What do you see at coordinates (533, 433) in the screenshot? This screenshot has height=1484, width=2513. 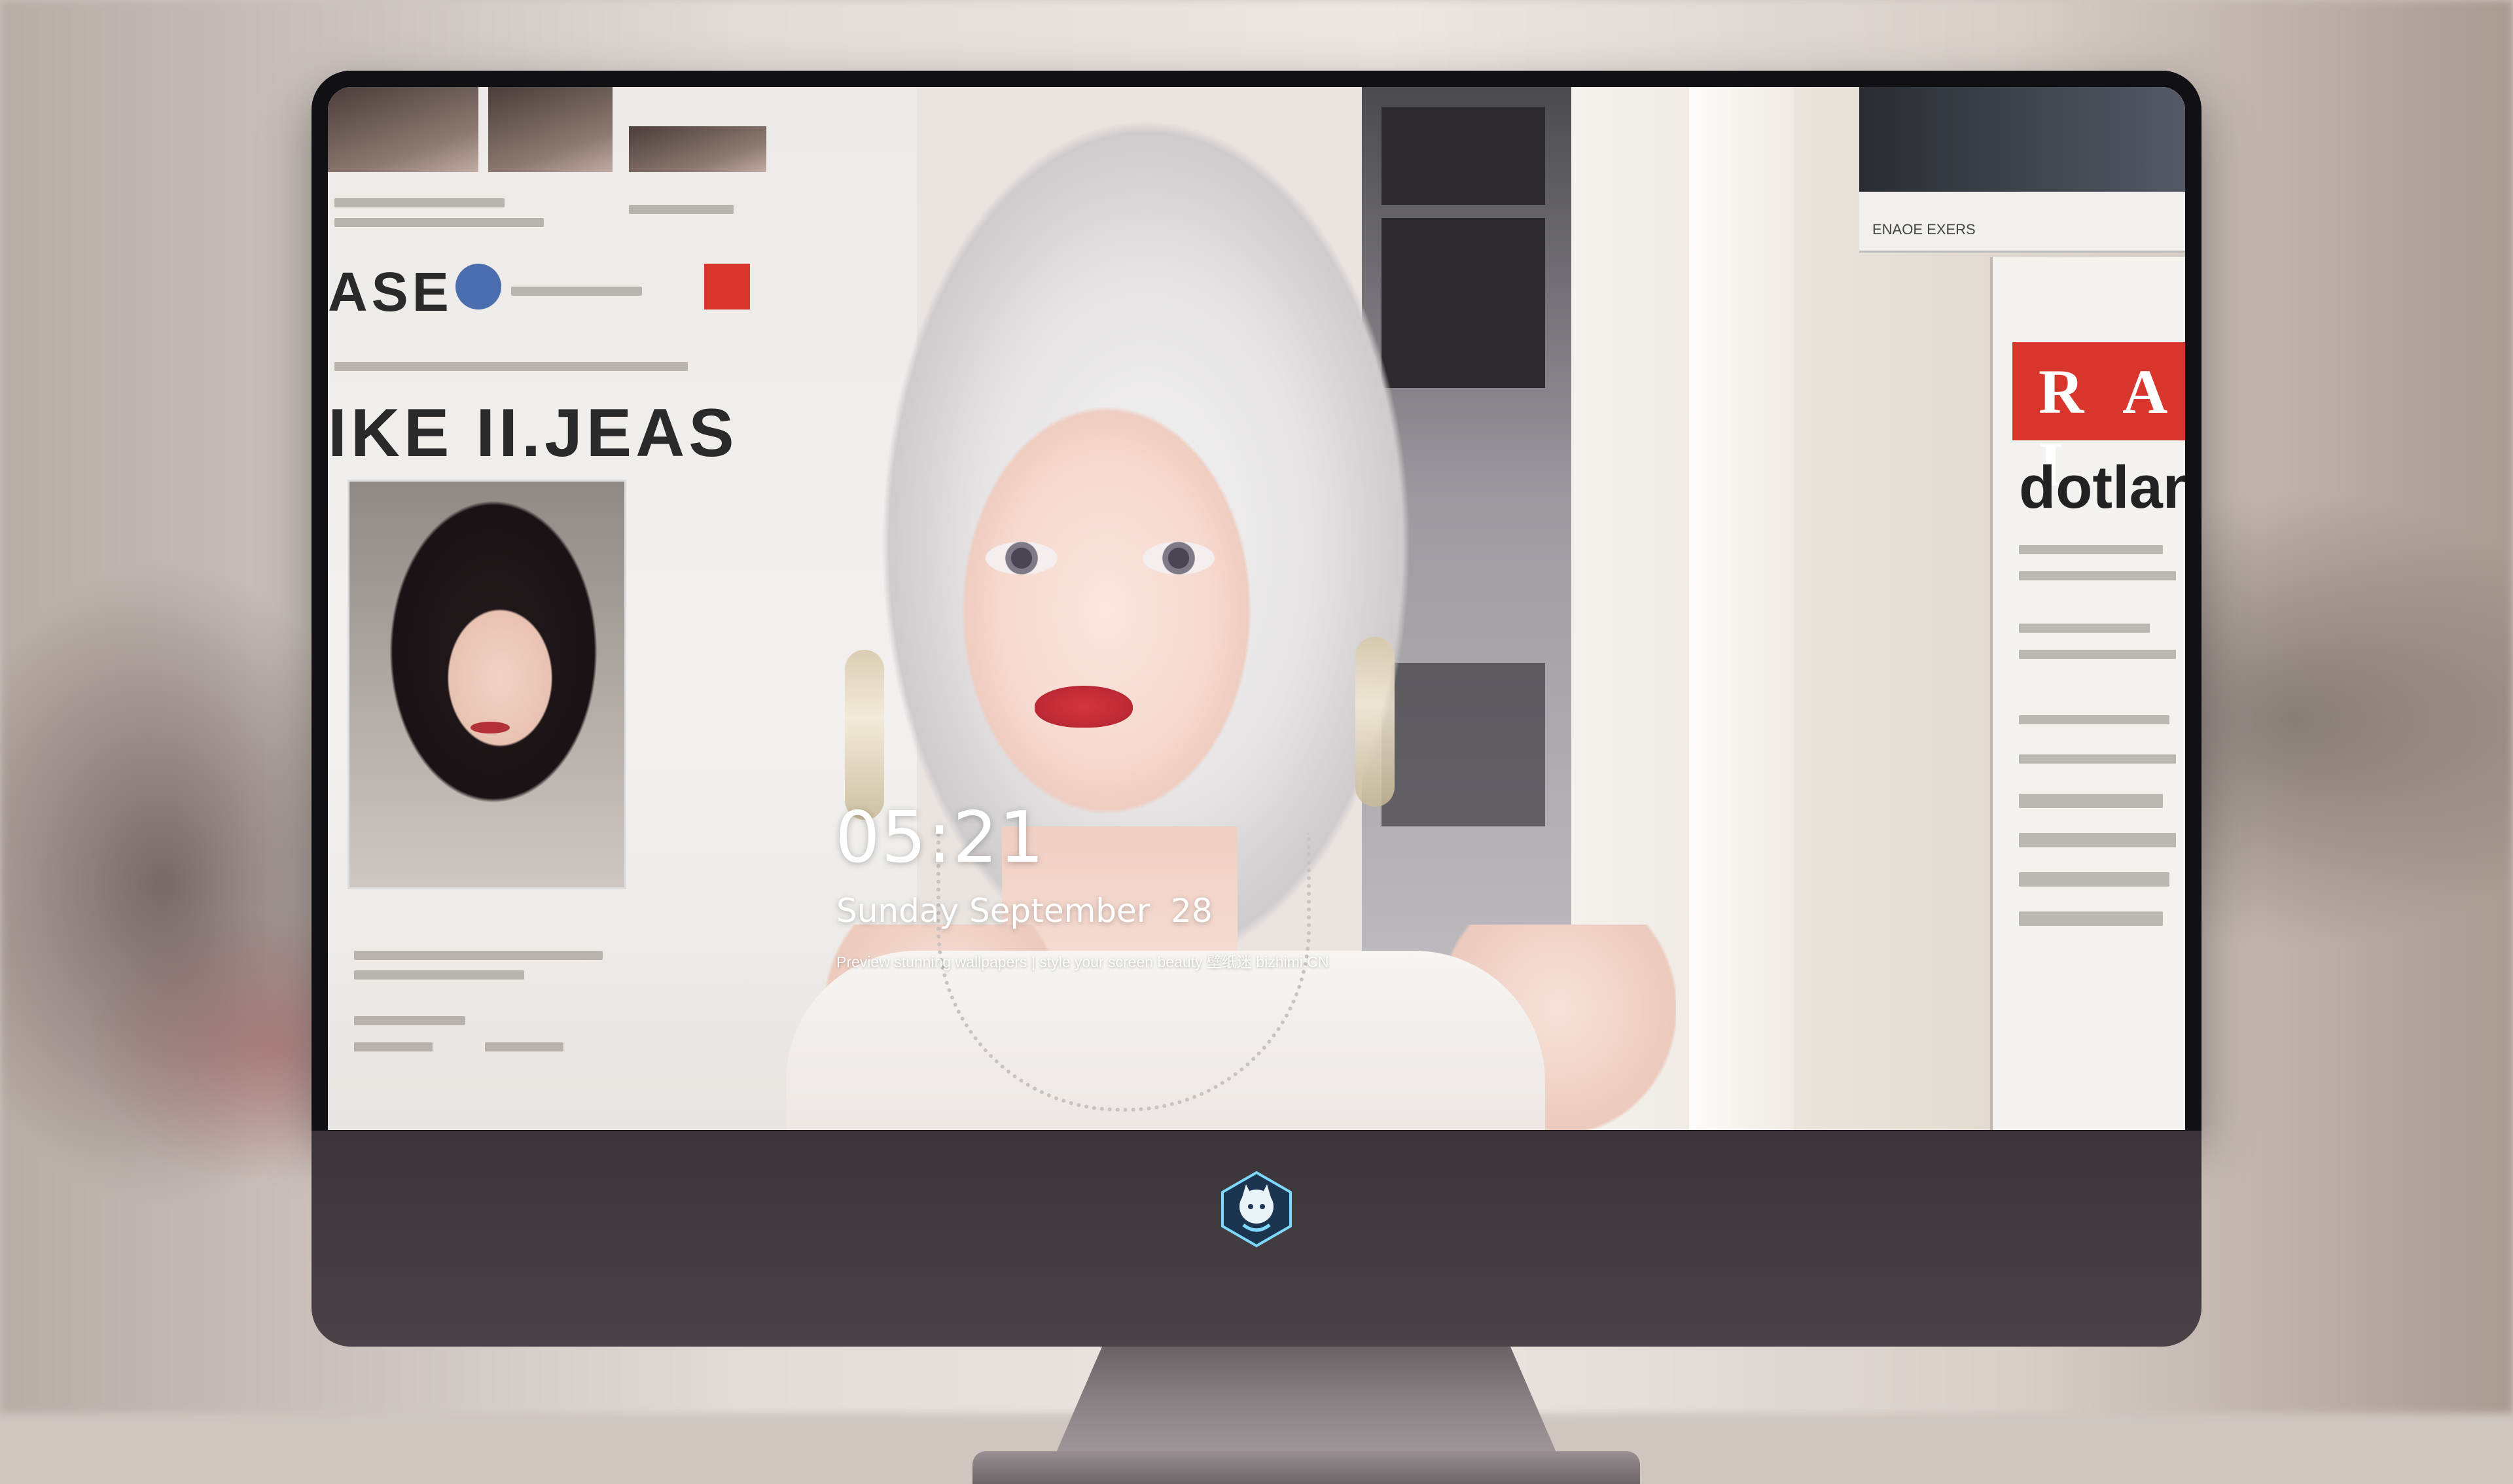 I see `wallpaper-headline: IKE II.JEAS` at bounding box center [533, 433].